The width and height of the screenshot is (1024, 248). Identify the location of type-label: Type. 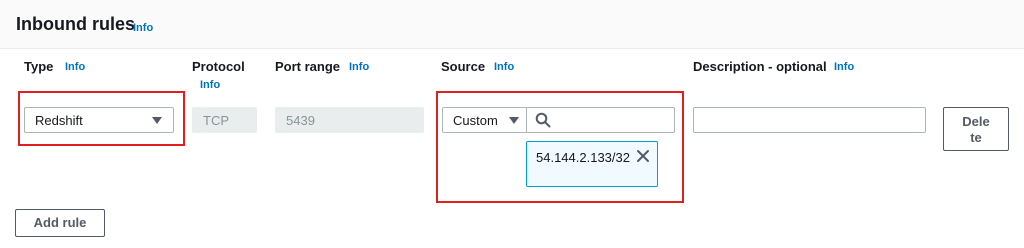
(39, 66).